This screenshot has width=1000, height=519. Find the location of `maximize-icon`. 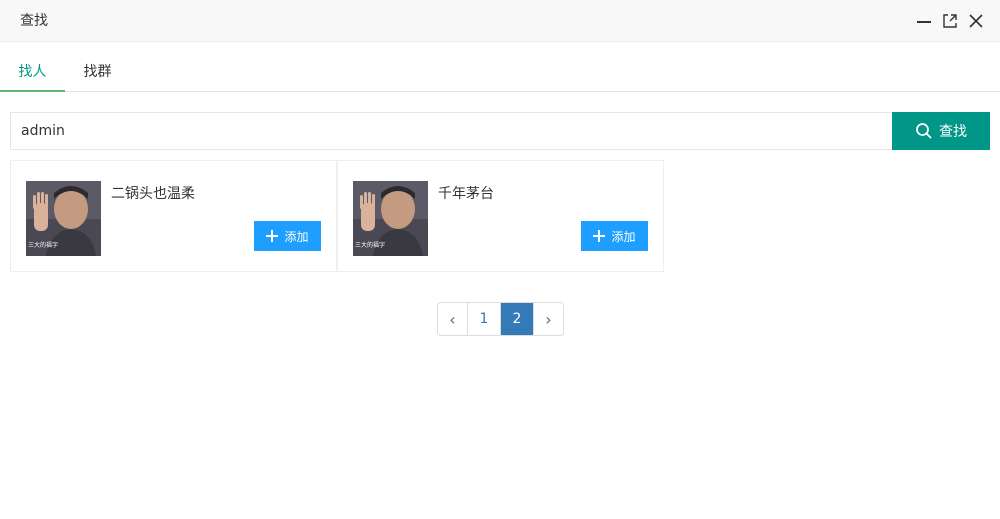

maximize-icon is located at coordinates (950, 21).